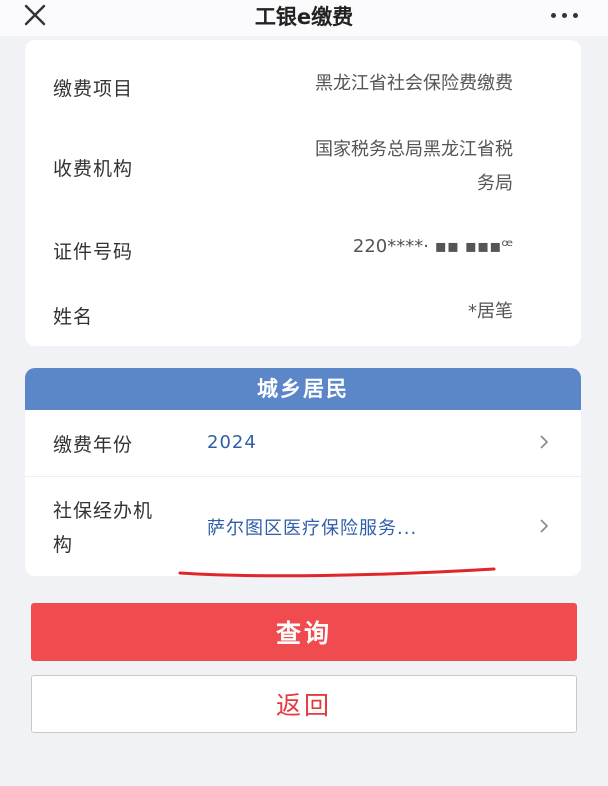 The height and width of the screenshot is (786, 608). Describe the element at coordinates (490, 311) in the screenshot. I see `name-value: *居笔` at that location.